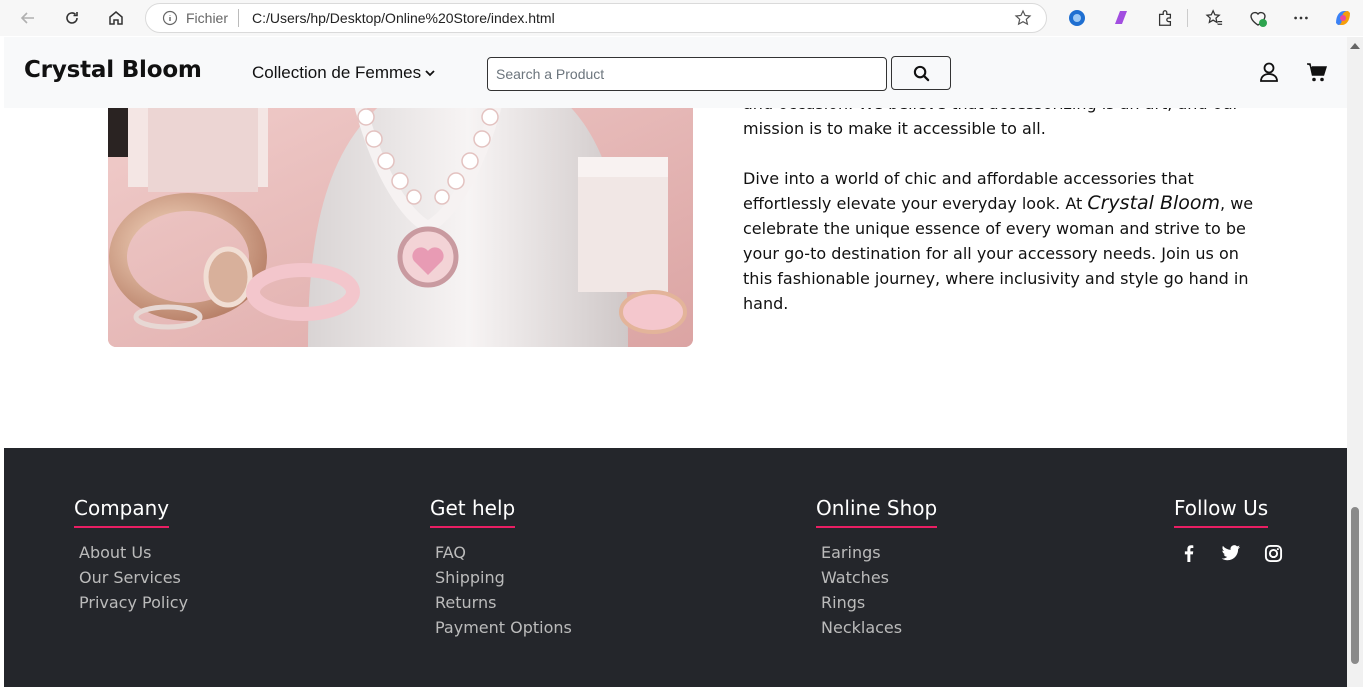  I want to click on toolbar-divider, so click(1187, 18).